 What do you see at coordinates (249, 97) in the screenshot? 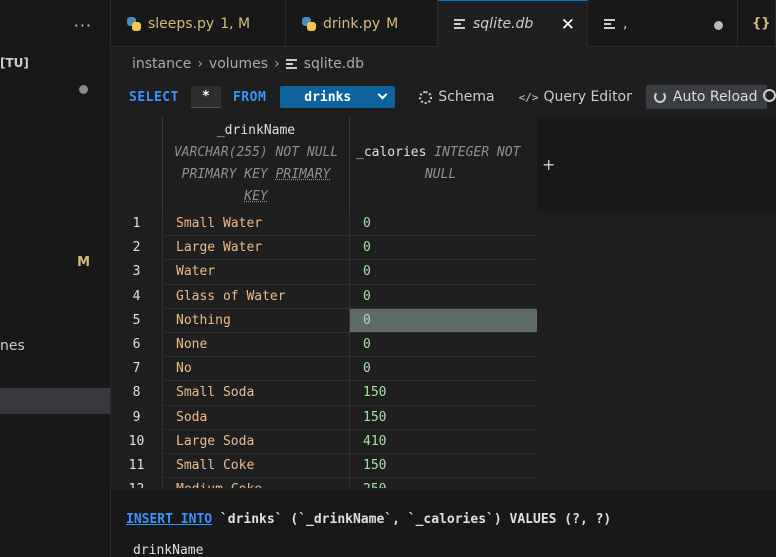
I see `from-keyword: FROM` at bounding box center [249, 97].